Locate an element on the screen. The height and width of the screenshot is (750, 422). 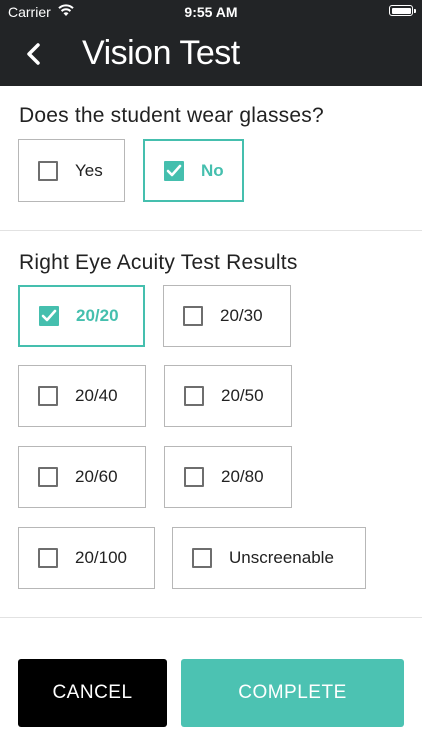
acuity-option-20-100: 20/100 is located at coordinates (86, 558).